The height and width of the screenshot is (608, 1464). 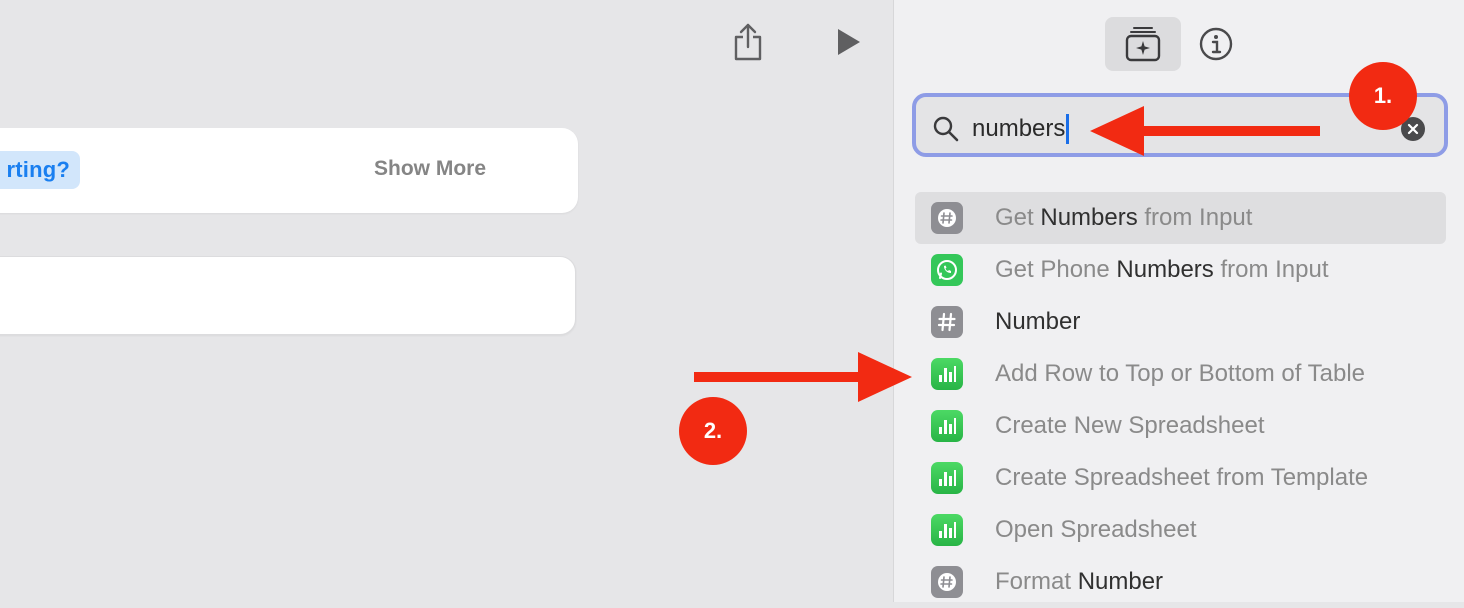 I want to click on action-library-icon, so click(x=1143, y=44).